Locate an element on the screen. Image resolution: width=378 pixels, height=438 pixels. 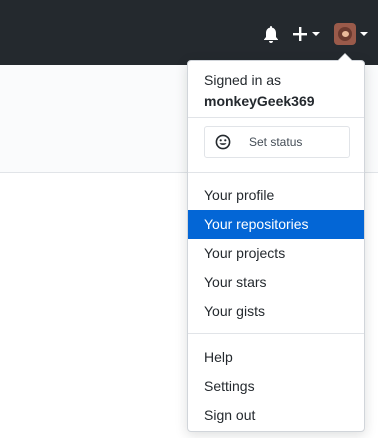
signed-in-label: Signed in as is located at coordinates (243, 80).